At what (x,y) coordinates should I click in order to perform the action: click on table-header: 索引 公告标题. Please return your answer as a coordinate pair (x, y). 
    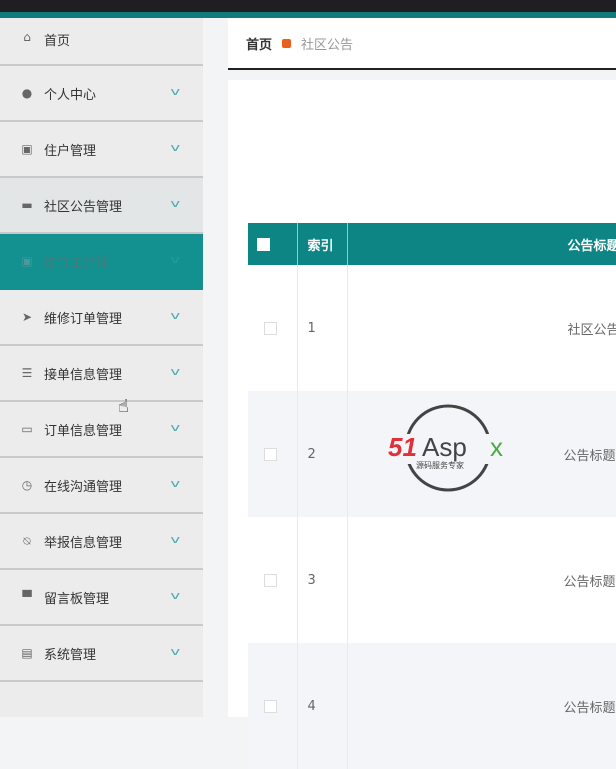
    Looking at the image, I should click on (432, 244).